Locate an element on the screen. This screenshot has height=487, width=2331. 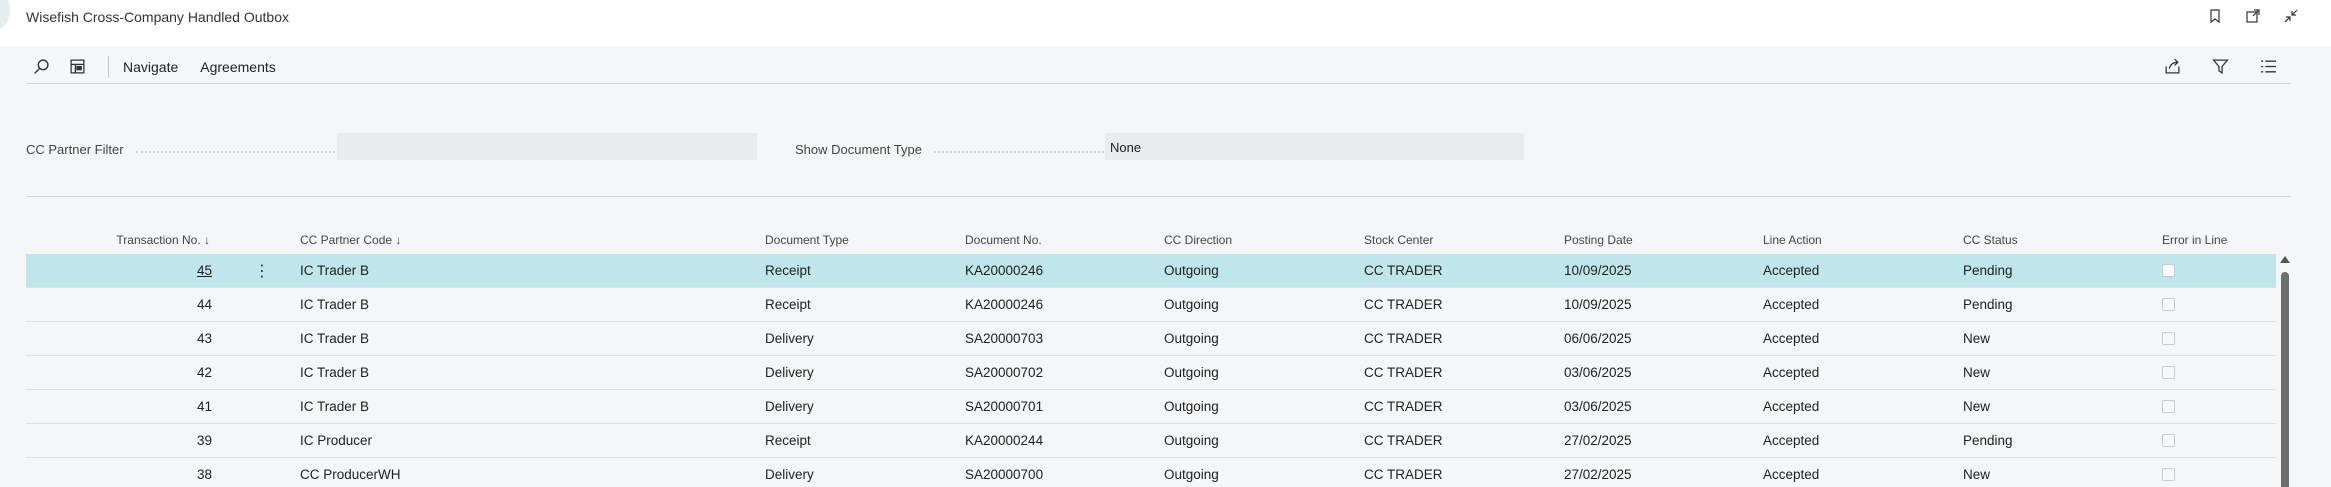
search-icon is located at coordinates (41, 67).